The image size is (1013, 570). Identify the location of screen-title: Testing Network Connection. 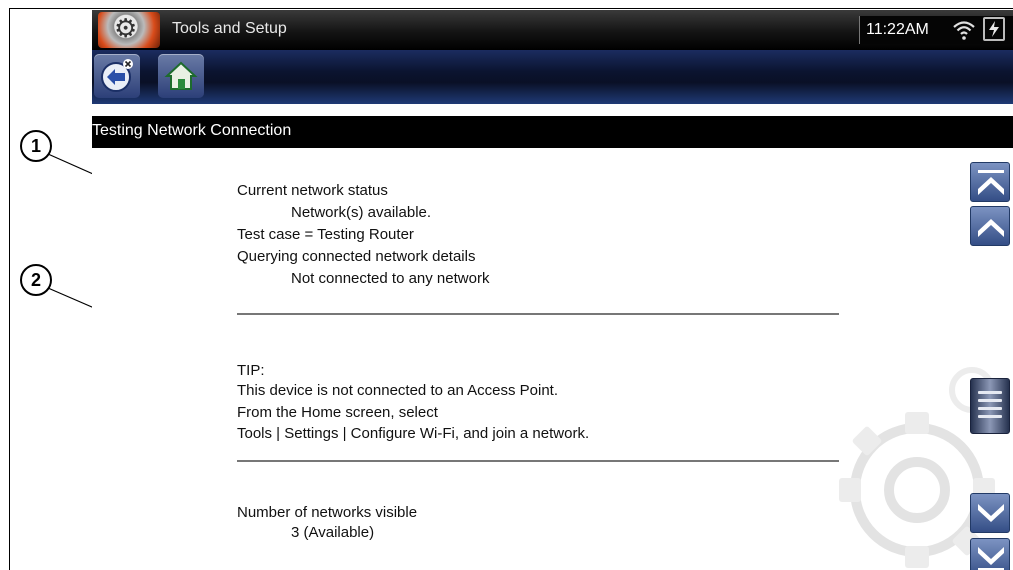
(192, 130).